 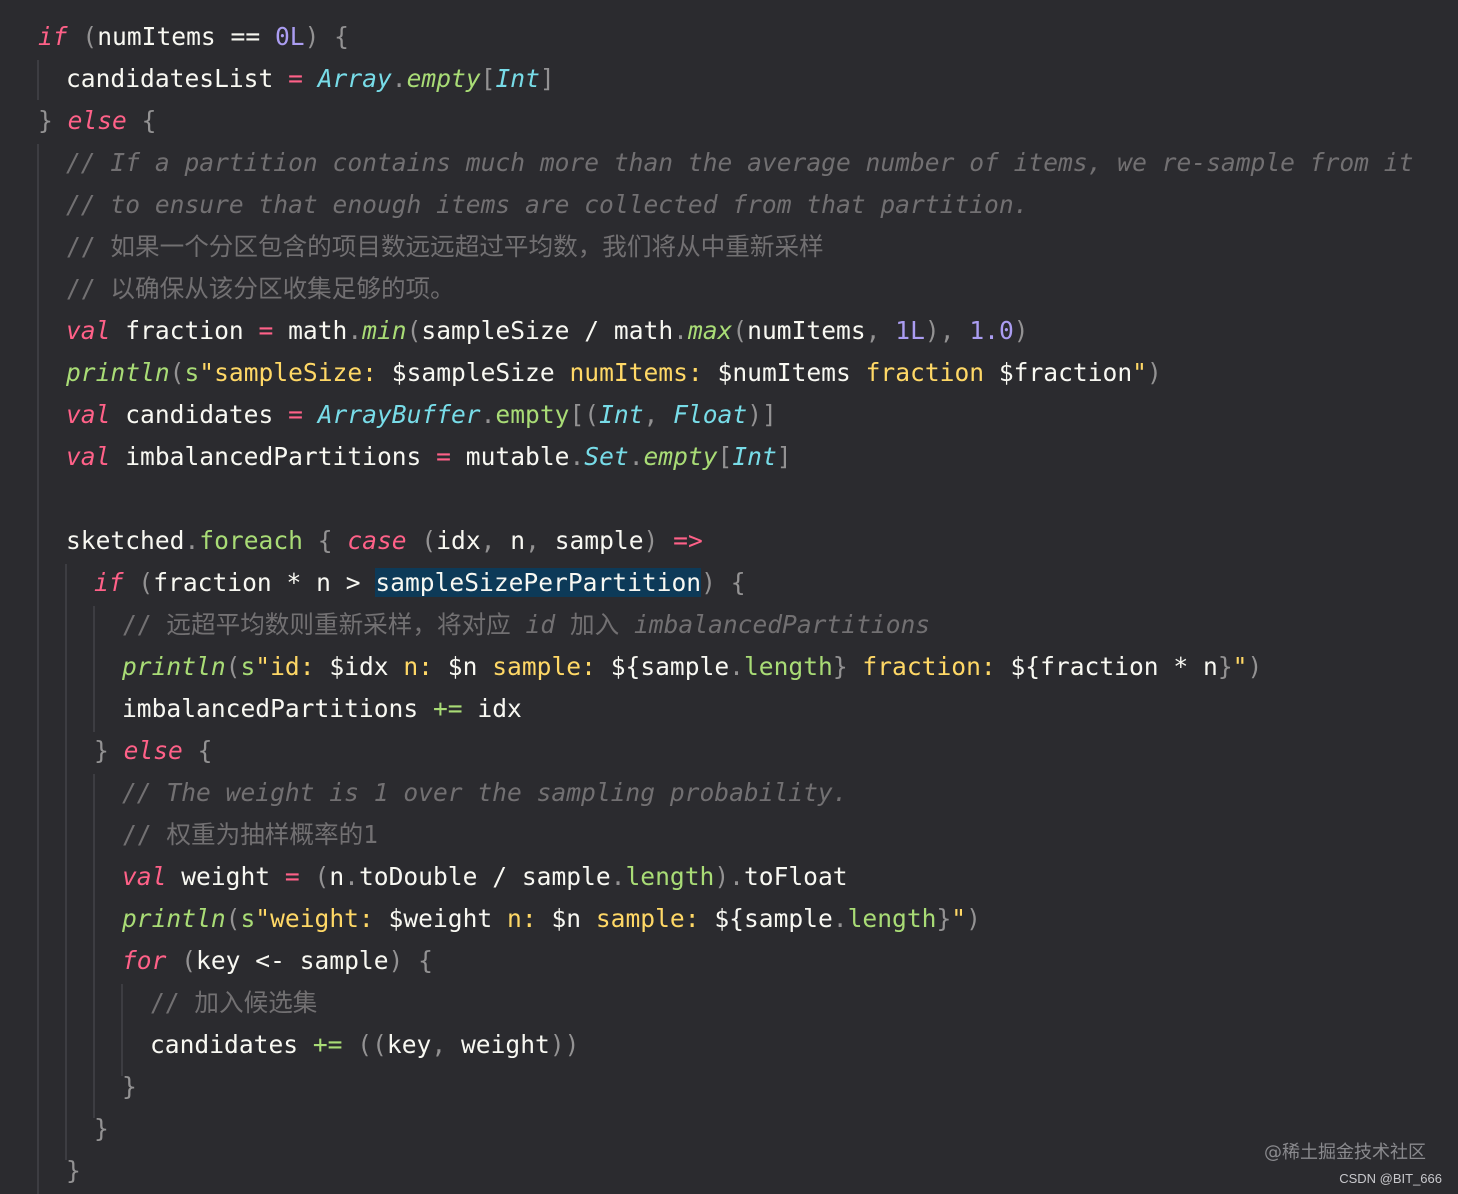 What do you see at coordinates (292, 666) in the screenshot?
I see `string: "id:` at bounding box center [292, 666].